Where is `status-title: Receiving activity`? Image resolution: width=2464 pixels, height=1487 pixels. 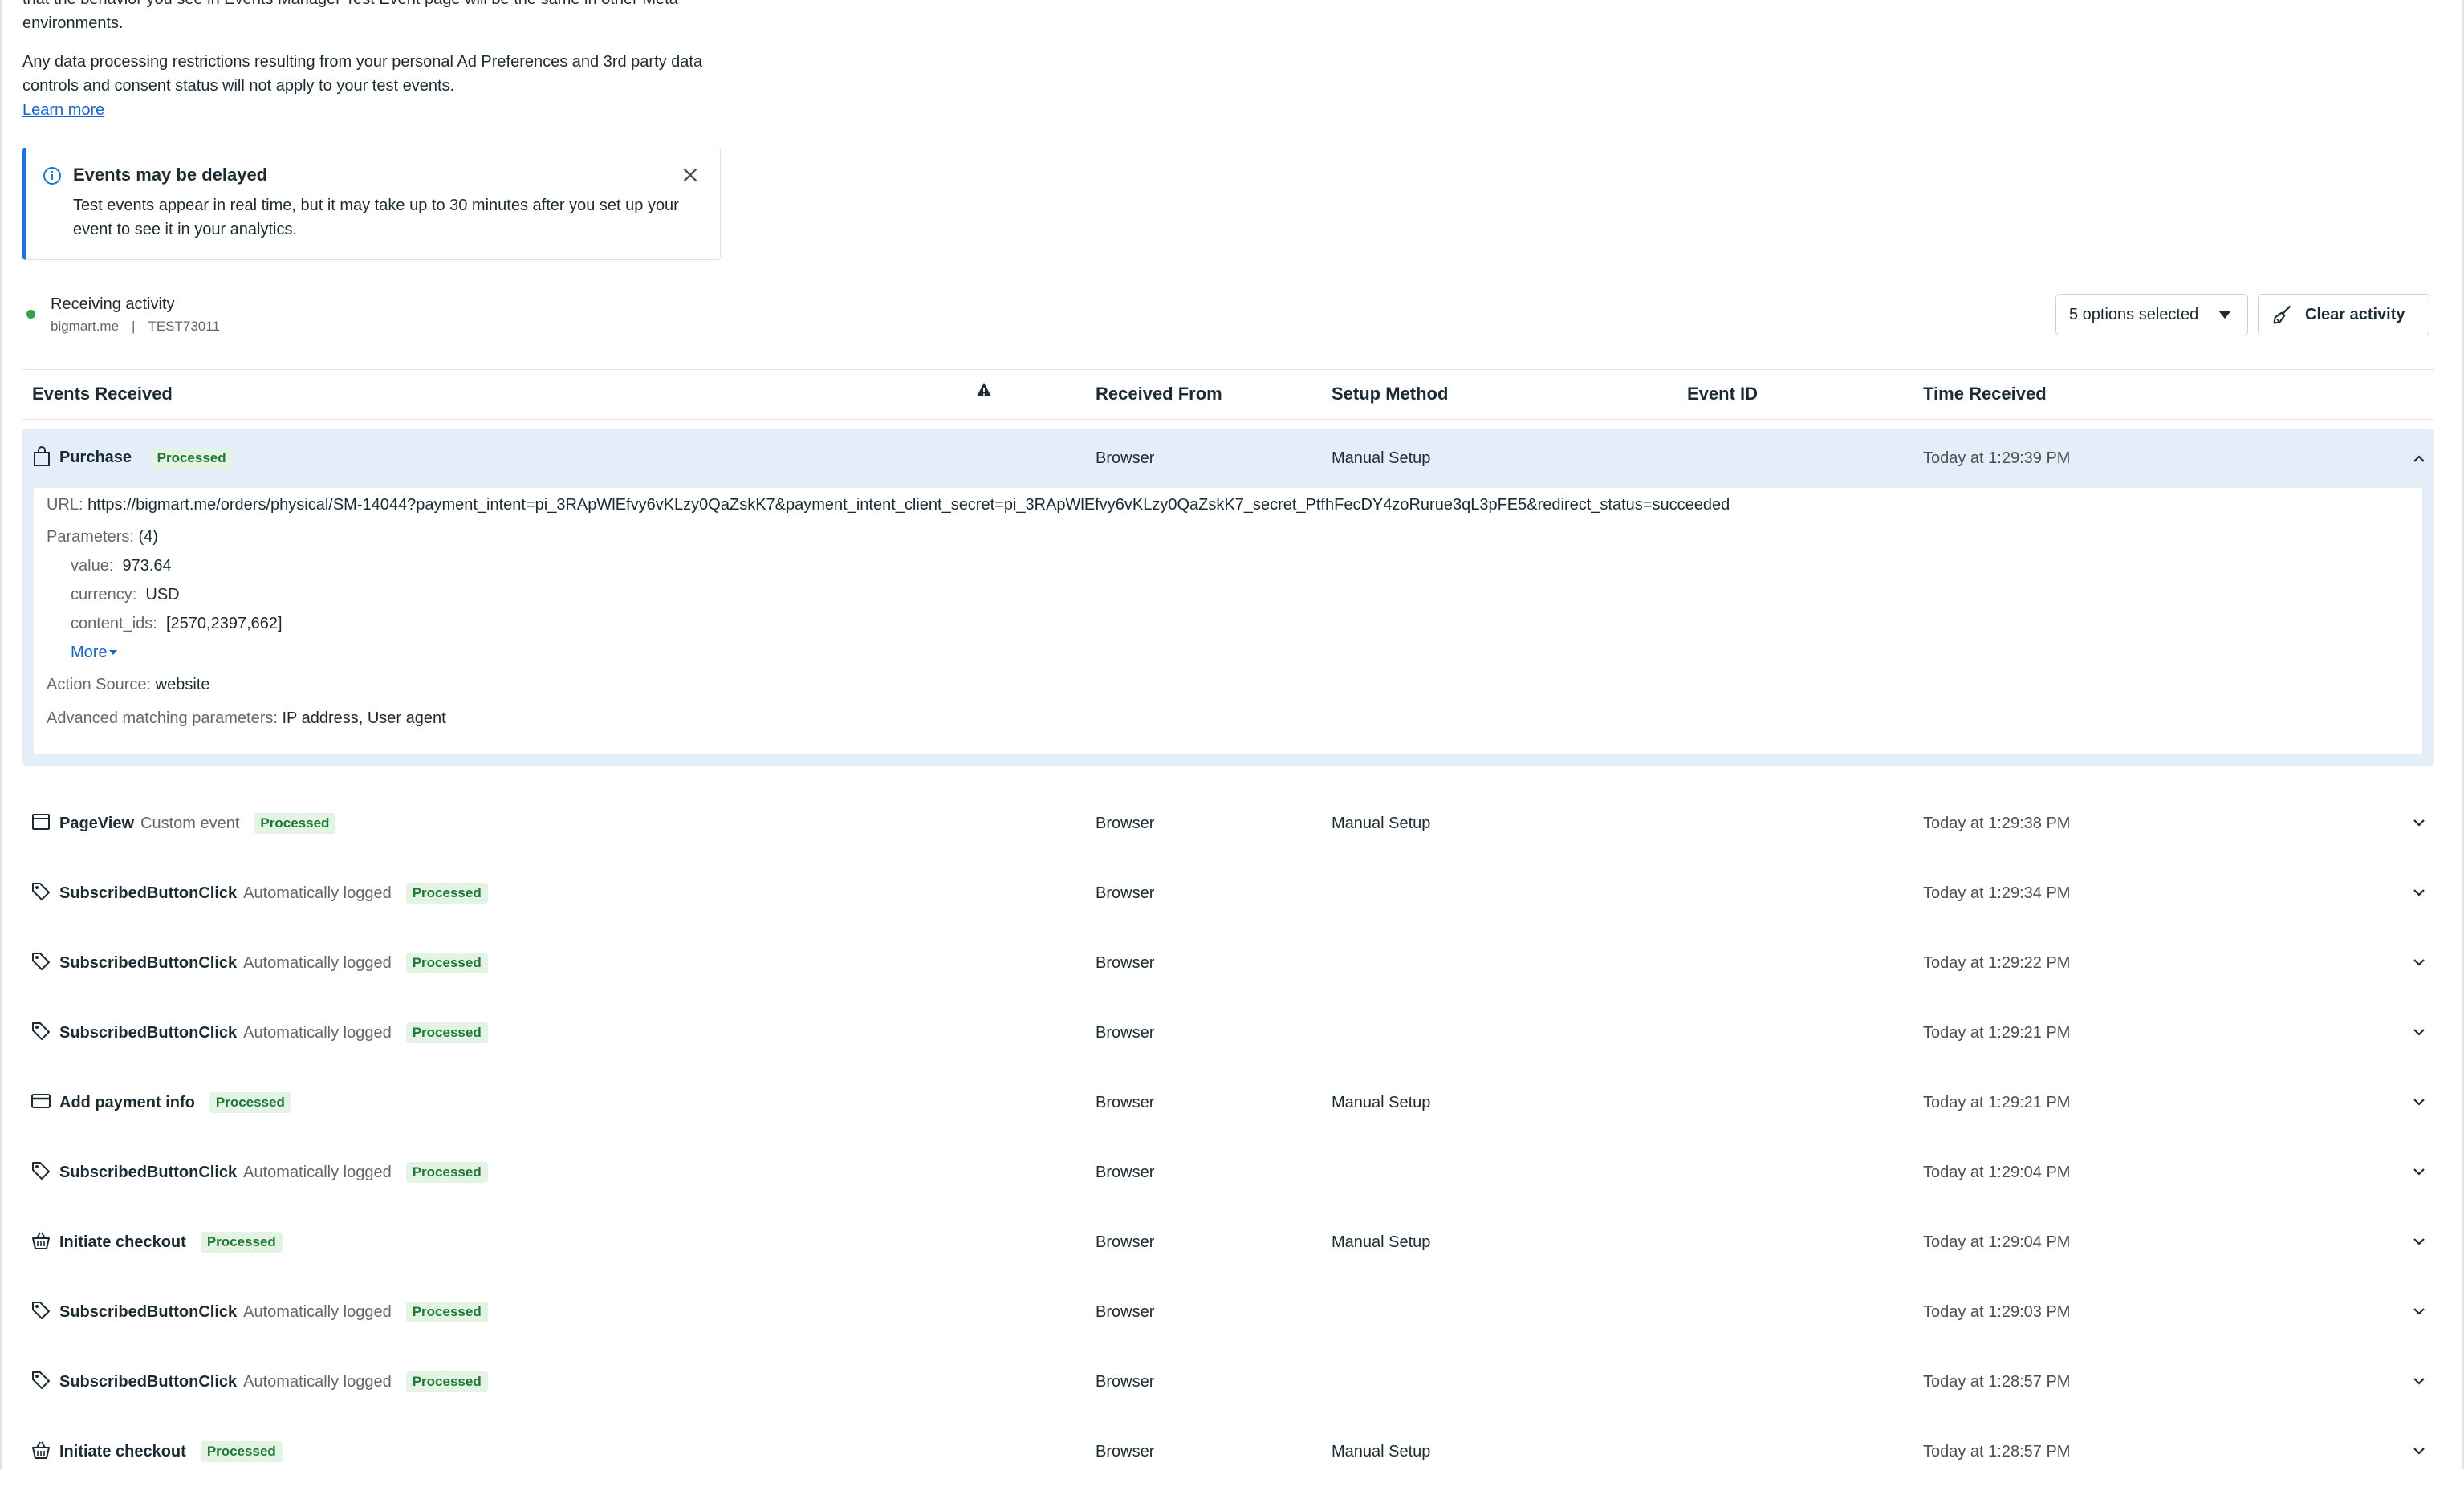
status-title: Receiving activity is located at coordinates (113, 304).